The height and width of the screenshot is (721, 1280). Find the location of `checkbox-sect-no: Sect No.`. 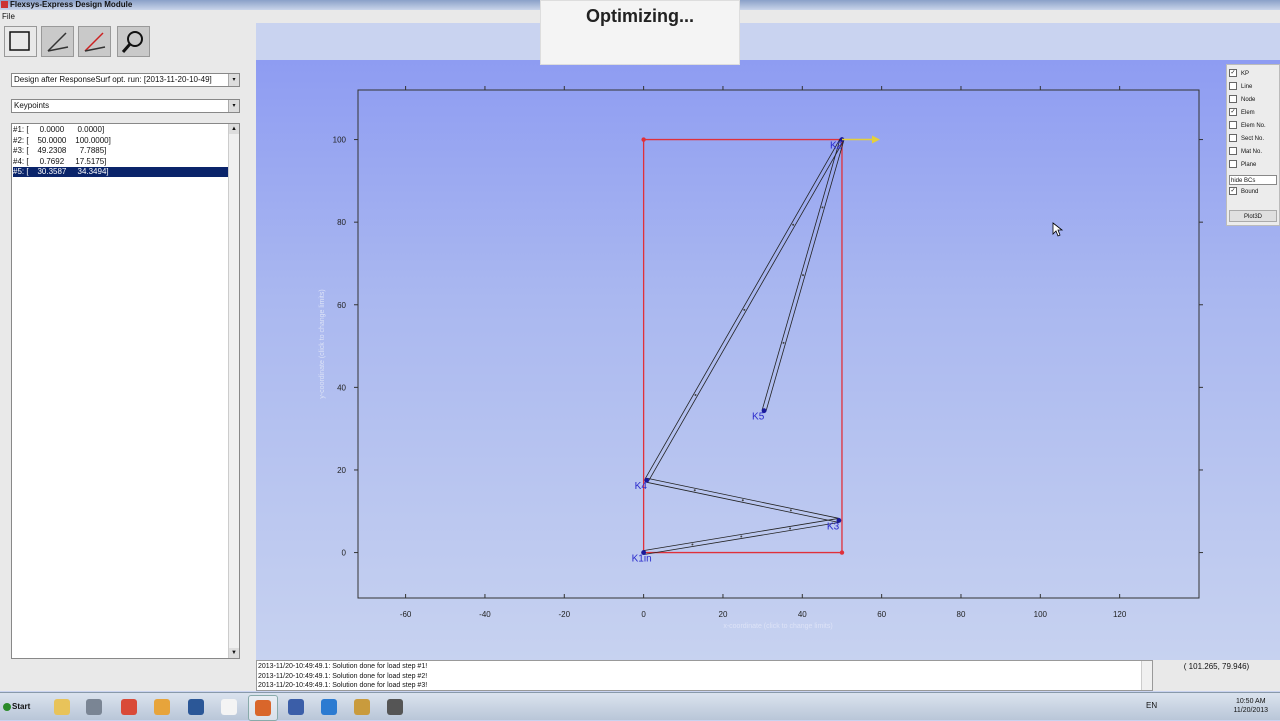

checkbox-sect-no: Sect No. is located at coordinates (1246, 139).